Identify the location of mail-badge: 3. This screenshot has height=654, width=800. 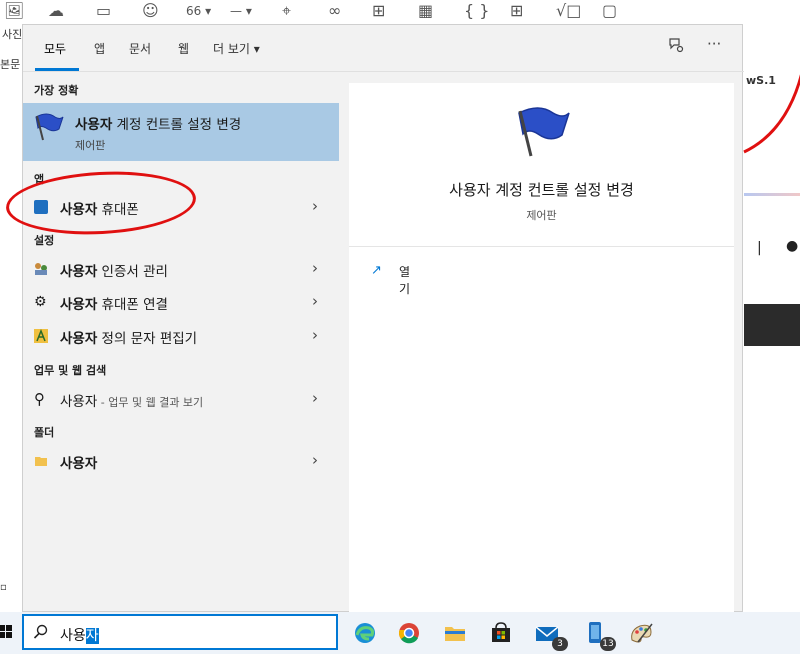
(560, 644).